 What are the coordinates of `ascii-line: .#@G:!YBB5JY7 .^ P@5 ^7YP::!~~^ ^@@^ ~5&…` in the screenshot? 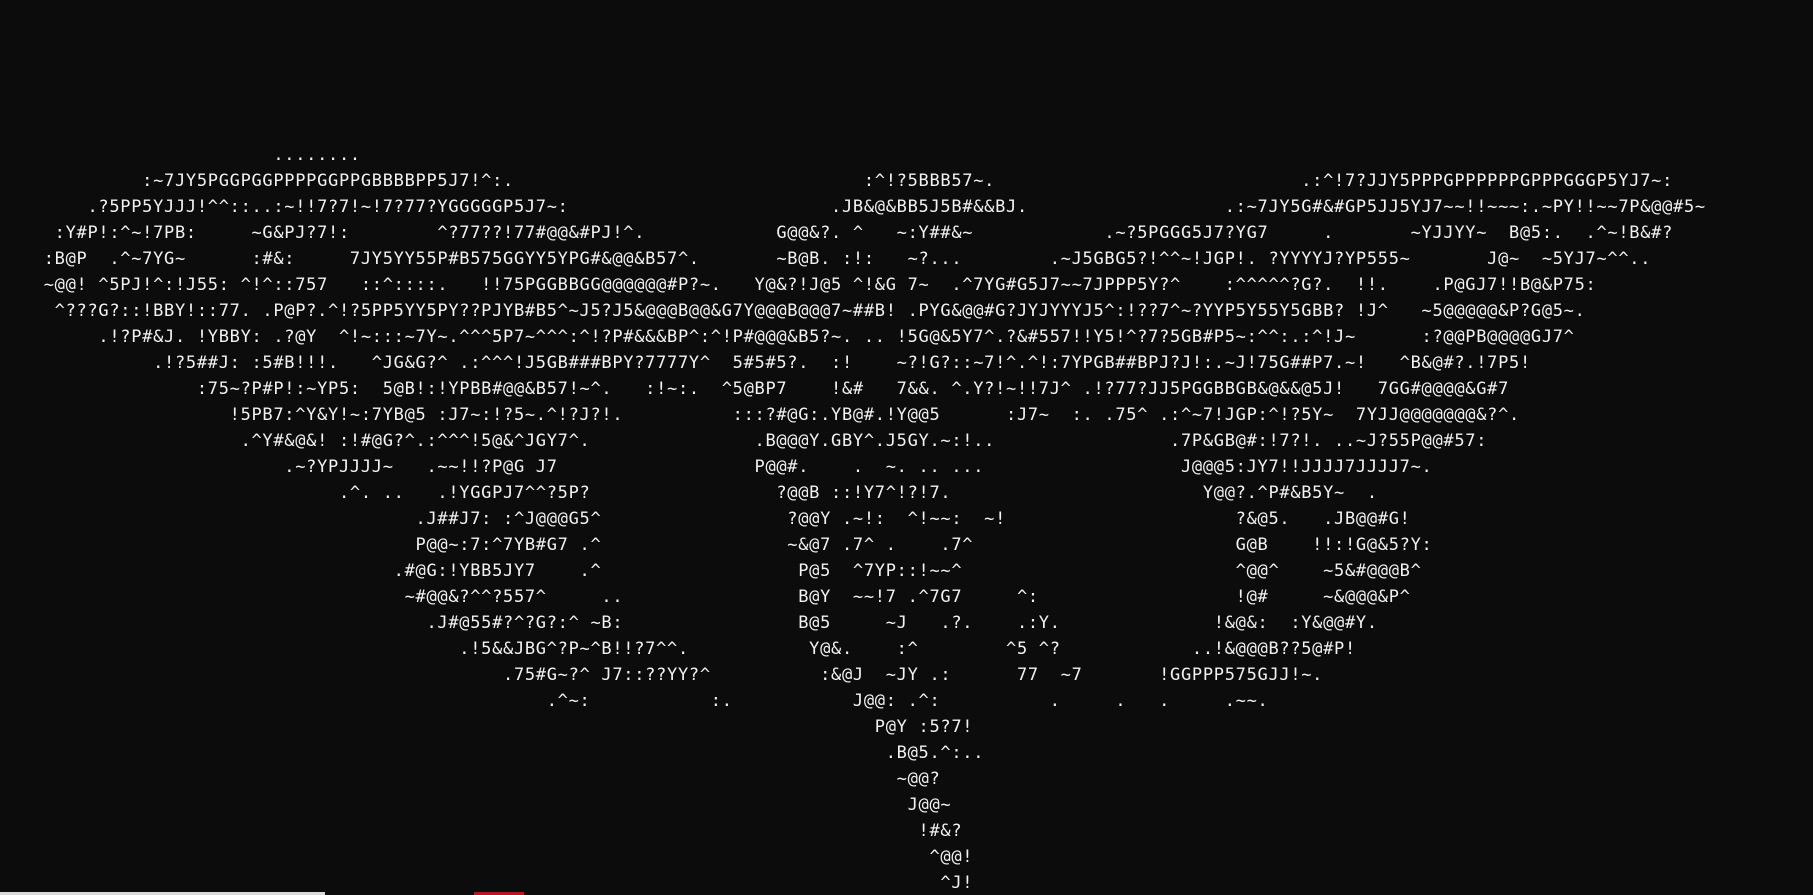 It's located at (711, 571).